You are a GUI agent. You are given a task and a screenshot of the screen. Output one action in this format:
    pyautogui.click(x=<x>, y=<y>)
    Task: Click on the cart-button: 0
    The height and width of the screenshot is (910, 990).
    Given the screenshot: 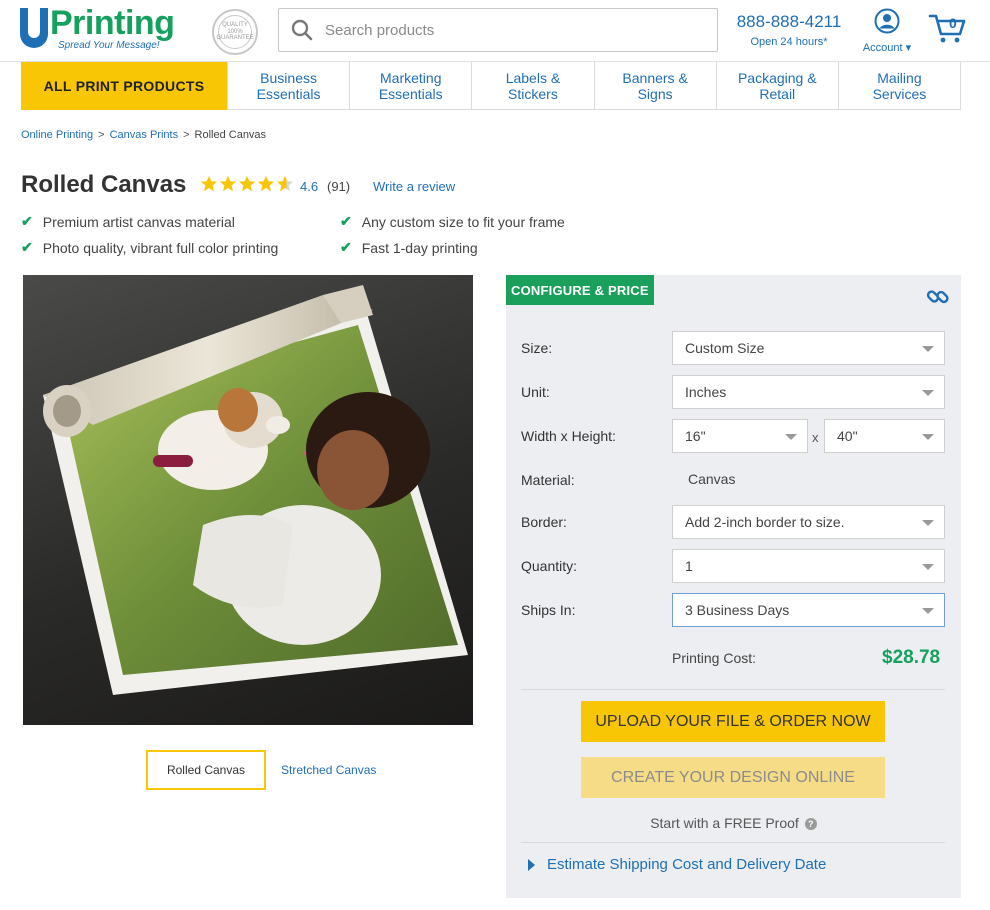 What is the action you would take?
    pyautogui.click(x=948, y=29)
    